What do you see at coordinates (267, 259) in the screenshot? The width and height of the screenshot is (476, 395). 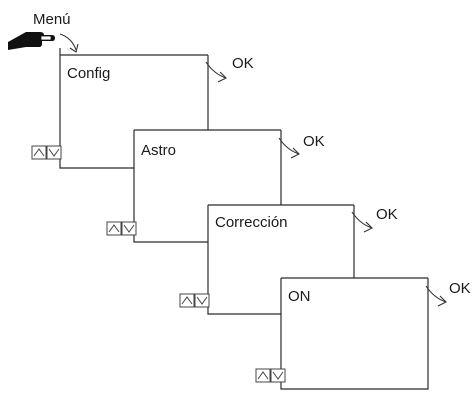 I see `step-box-correccion: Corrección` at bounding box center [267, 259].